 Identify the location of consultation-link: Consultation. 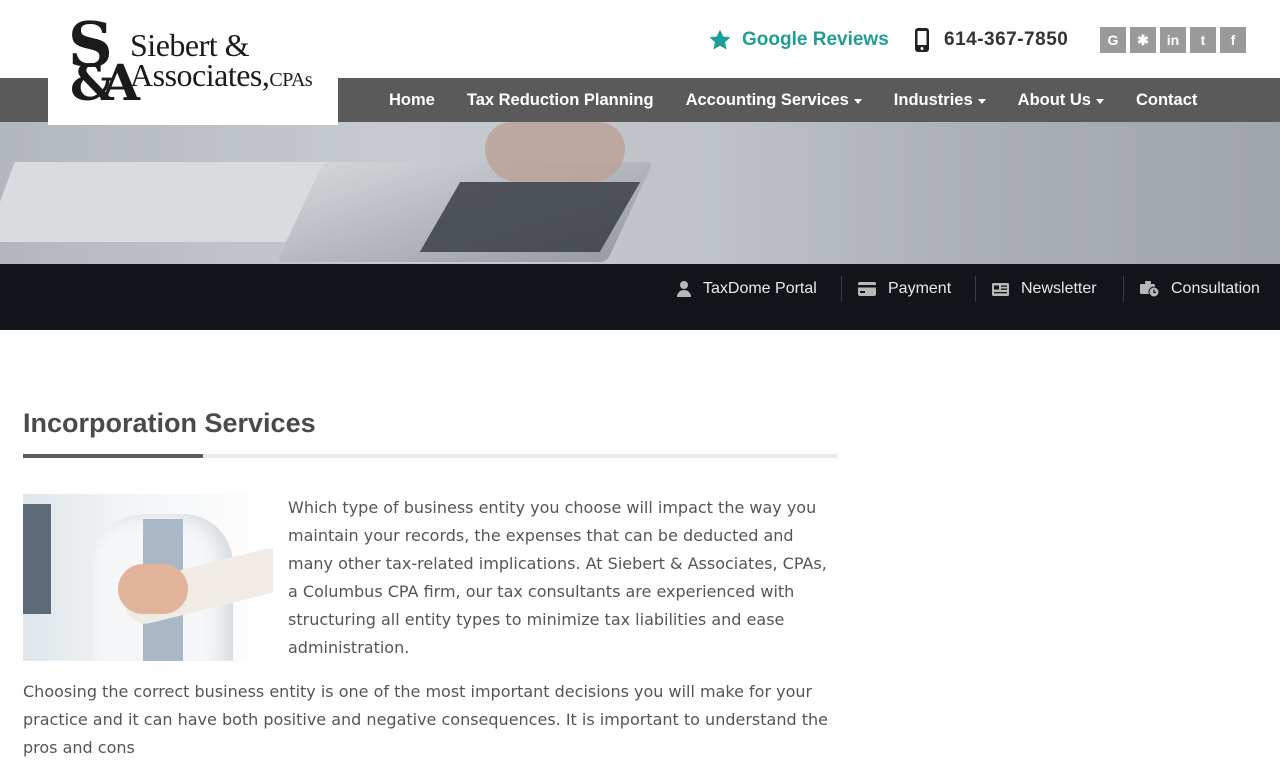
(1200, 289).